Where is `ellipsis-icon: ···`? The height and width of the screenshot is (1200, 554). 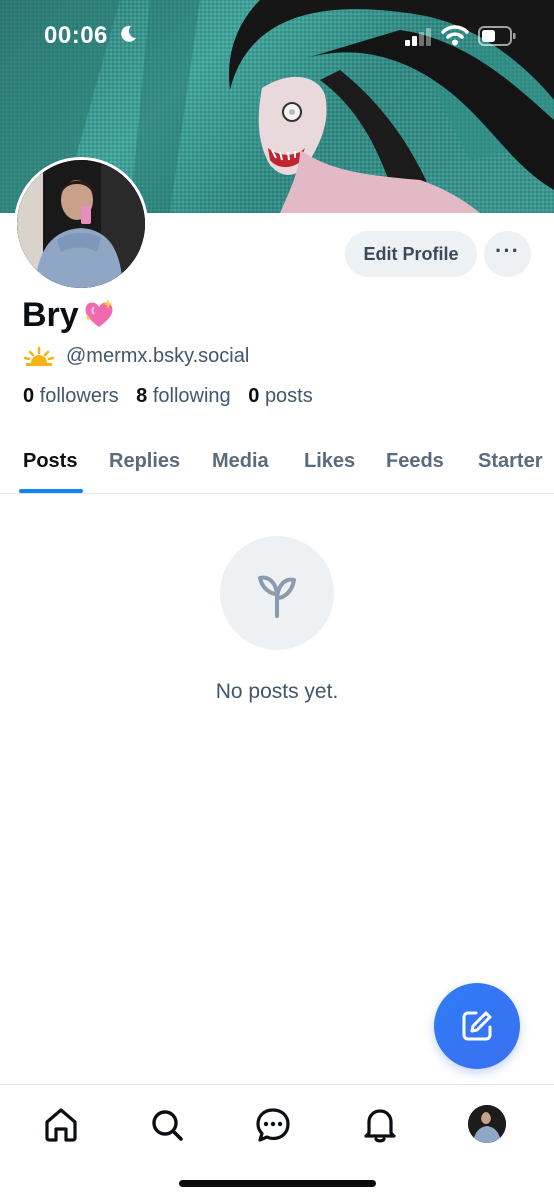 ellipsis-icon: ··· is located at coordinates (507, 250).